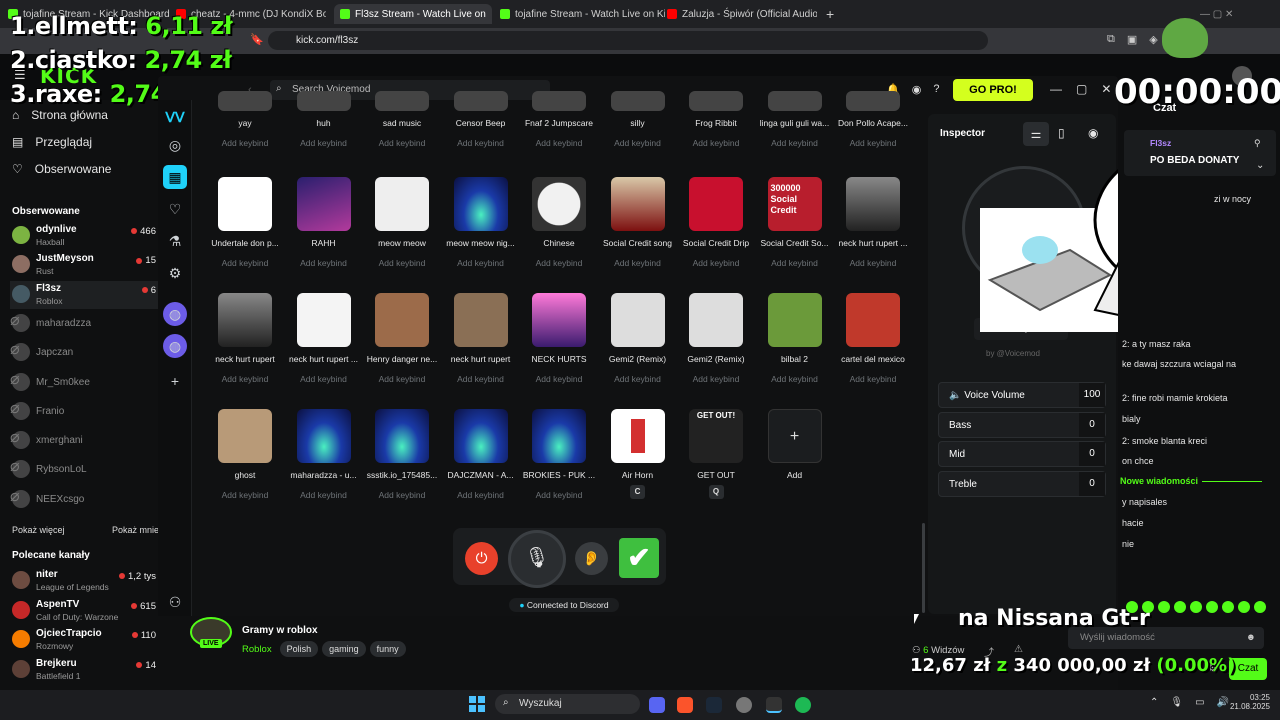  I want to click on recommended-channel: niter League of Legends 1,2 tys, so click(84, 581).